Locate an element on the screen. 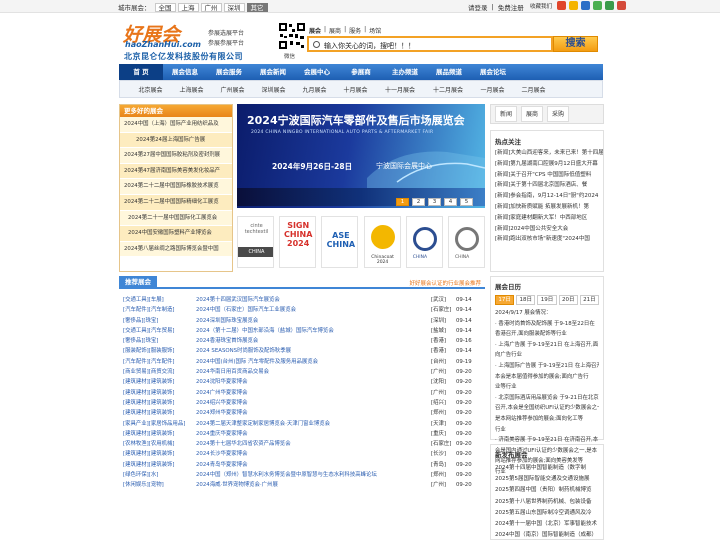 The width and height of the screenshot is (720, 541). subnav-item: 广州展会 is located at coordinates (232, 89).